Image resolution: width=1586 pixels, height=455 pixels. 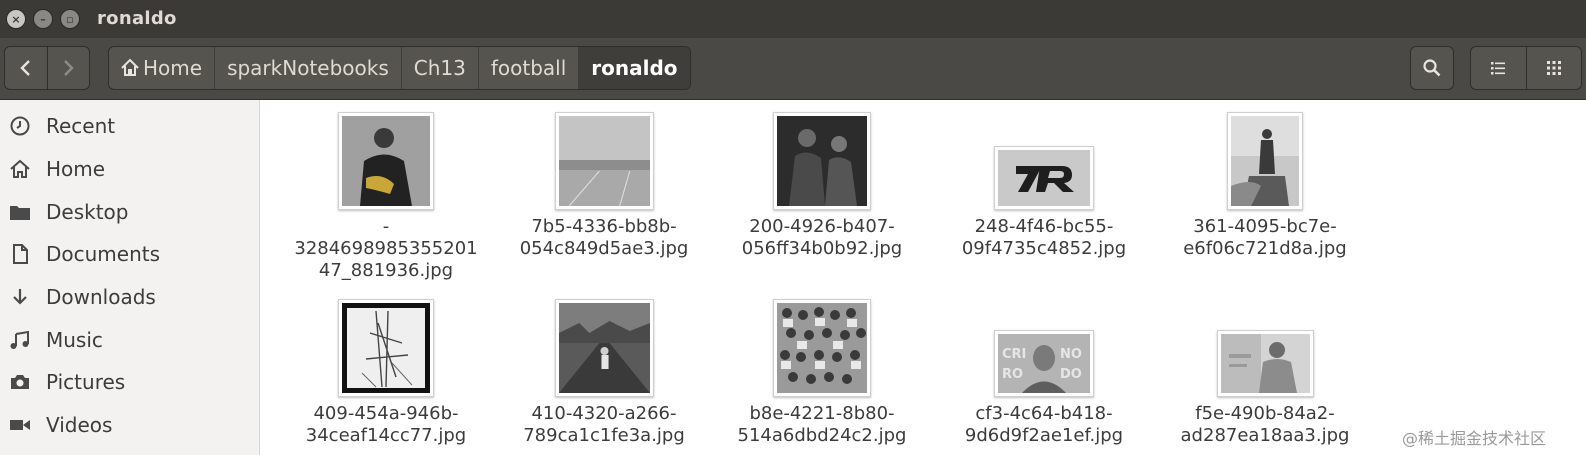 I want to click on list-icon, so click(x=1498, y=68).